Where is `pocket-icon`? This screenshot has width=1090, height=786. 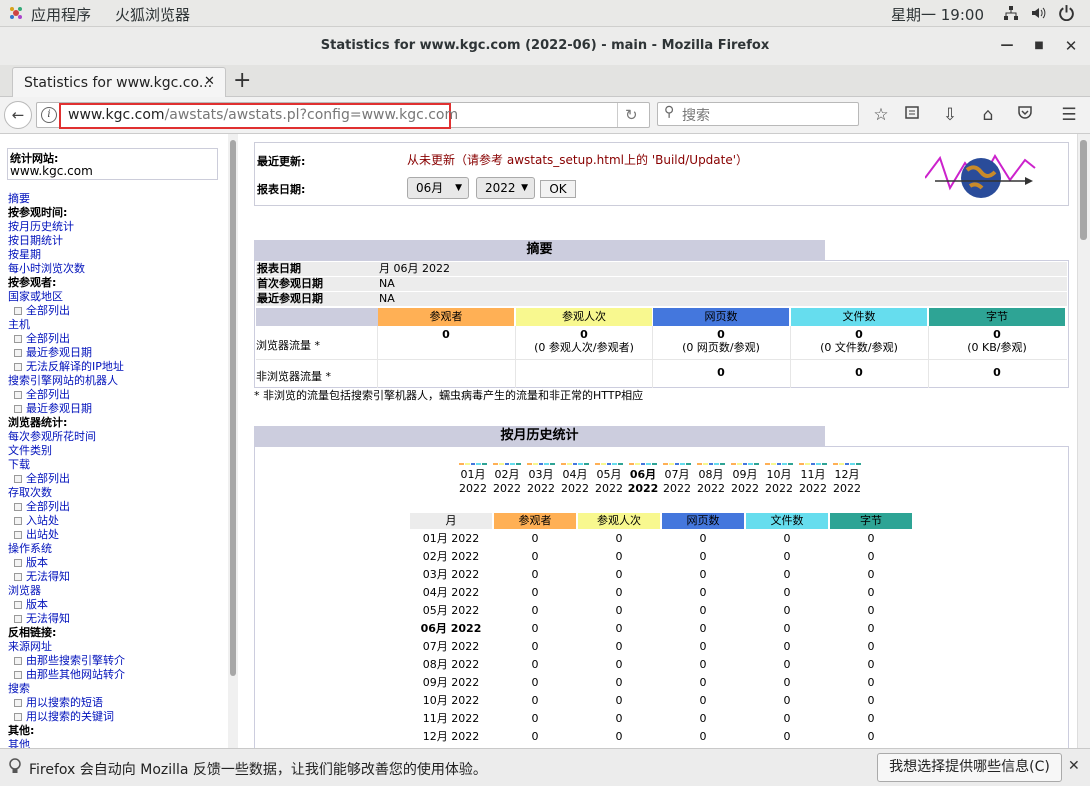 pocket-icon is located at coordinates (1025, 115).